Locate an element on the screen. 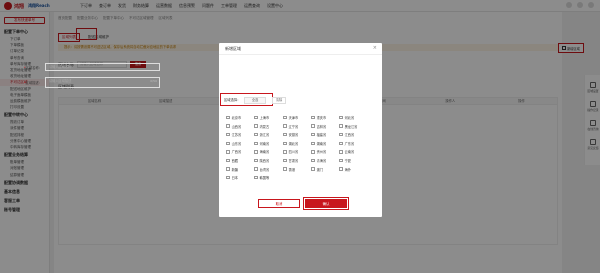 This screenshot has width=600, height=273. province-label: 吉林省 is located at coordinates (321, 126).